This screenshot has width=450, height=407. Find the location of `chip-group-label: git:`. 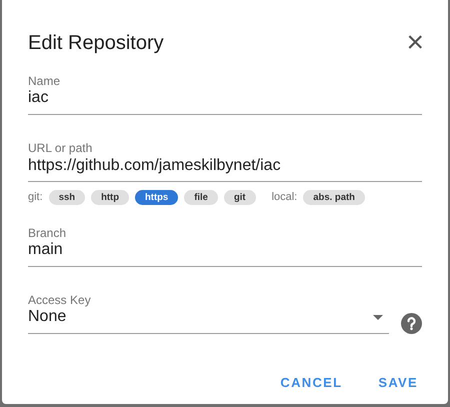

chip-group-label: git: is located at coordinates (35, 198).